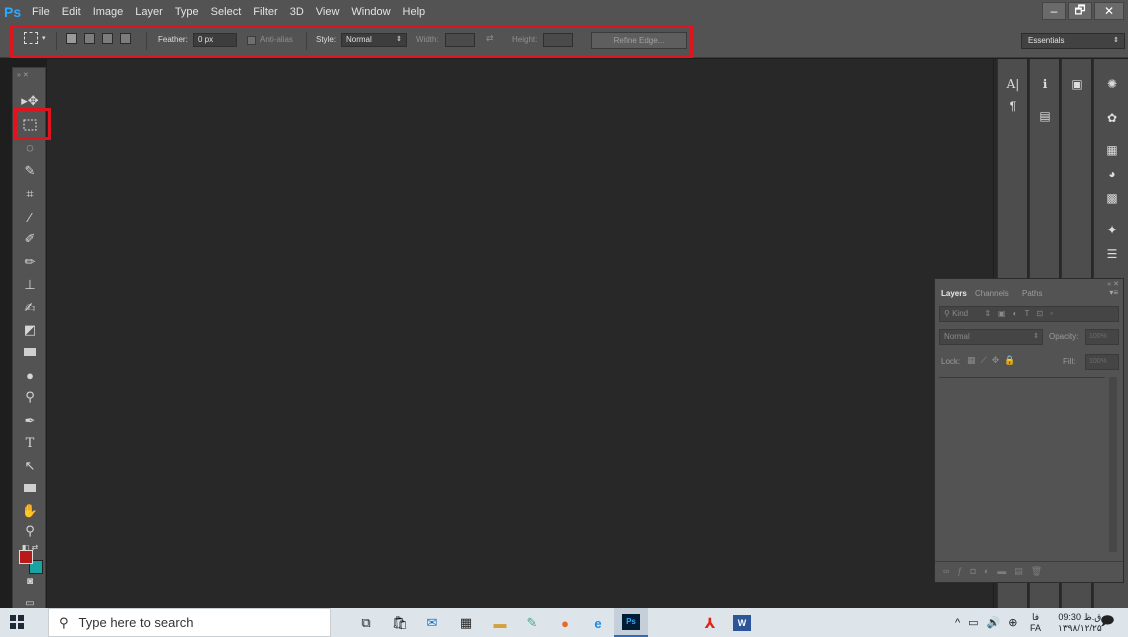 Image resolution: width=1128 pixels, height=637 pixels. What do you see at coordinates (414, 12) in the screenshot?
I see `menu-help: Help` at bounding box center [414, 12].